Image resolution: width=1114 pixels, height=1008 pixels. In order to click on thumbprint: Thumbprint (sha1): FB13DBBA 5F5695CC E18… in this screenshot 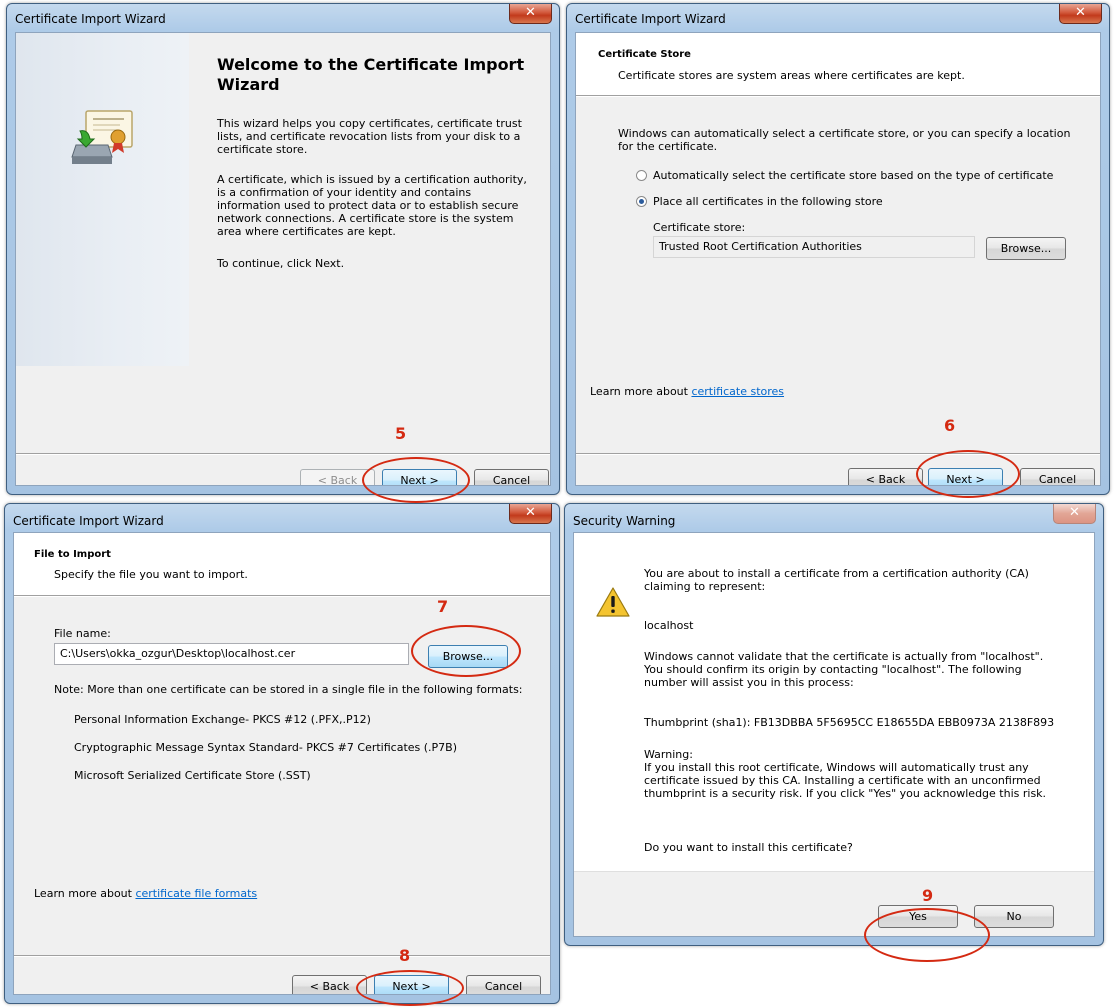, I will do `click(849, 722)`.